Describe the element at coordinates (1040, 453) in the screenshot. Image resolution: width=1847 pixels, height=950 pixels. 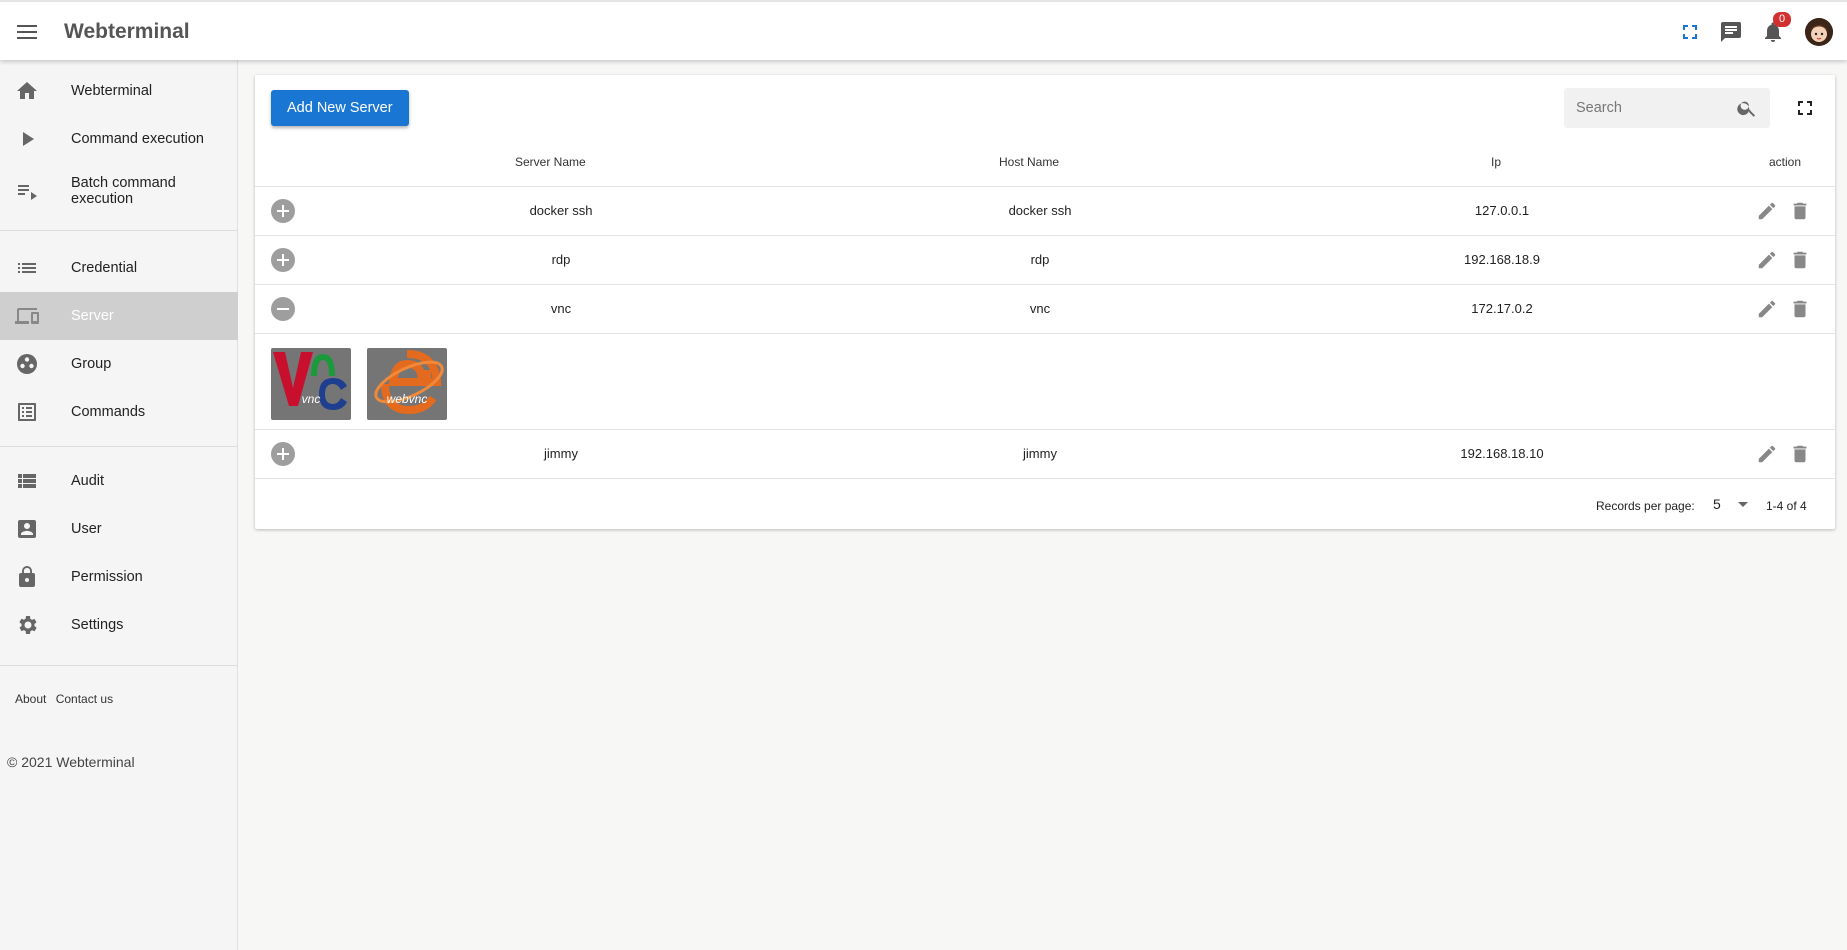
I see `host-name-cell: jimmy` at that location.